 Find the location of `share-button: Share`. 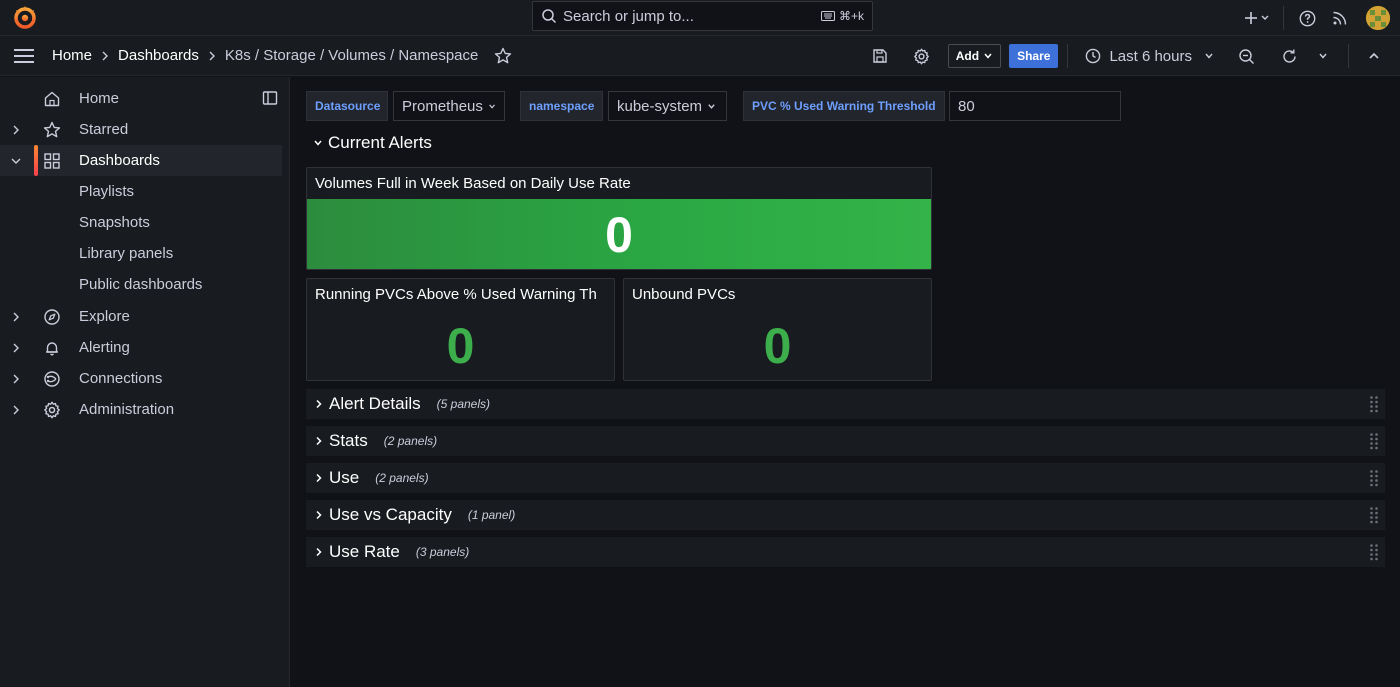

share-button: Share is located at coordinates (1034, 56).